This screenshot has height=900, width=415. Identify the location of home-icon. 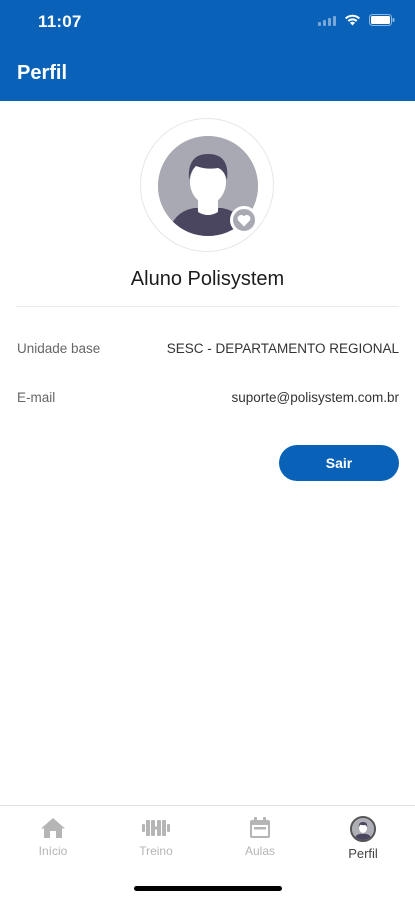
(53, 828).